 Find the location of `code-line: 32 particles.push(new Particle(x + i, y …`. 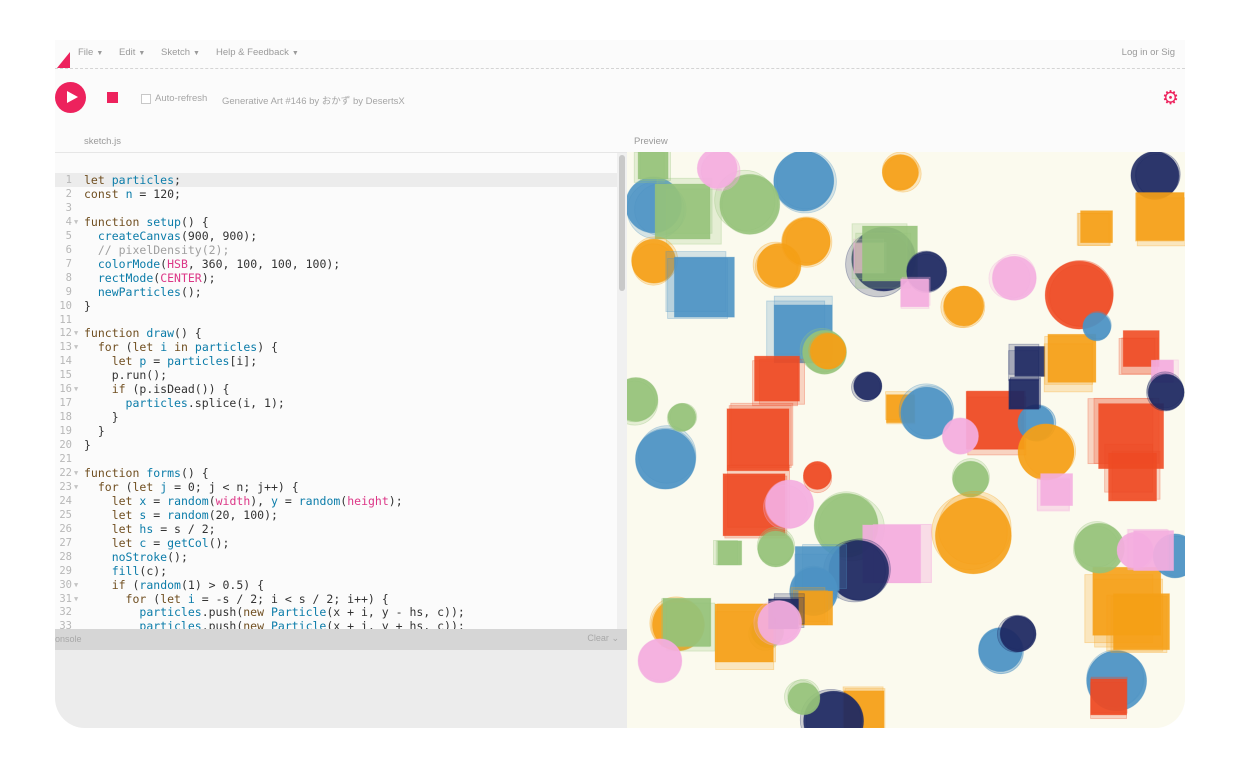

code-line: 32 particles.push(new Particle(x + i, y … is located at coordinates (336, 612).